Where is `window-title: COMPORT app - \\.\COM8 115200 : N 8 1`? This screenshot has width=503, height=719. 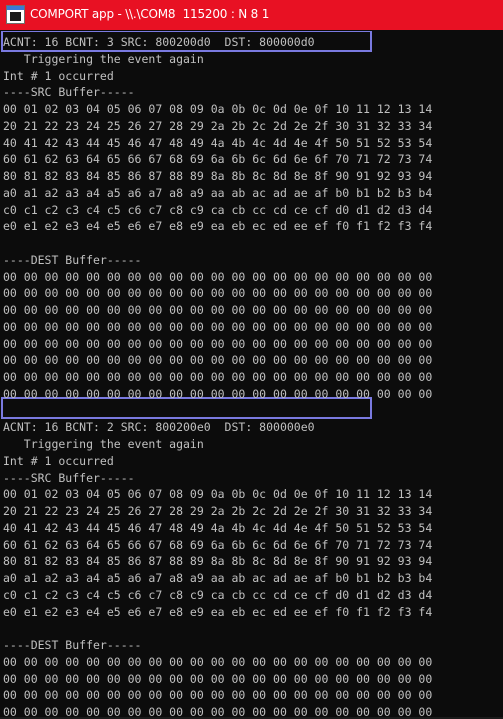 window-title: COMPORT app - \\.\COM8 115200 : N 8 1 is located at coordinates (150, 14).